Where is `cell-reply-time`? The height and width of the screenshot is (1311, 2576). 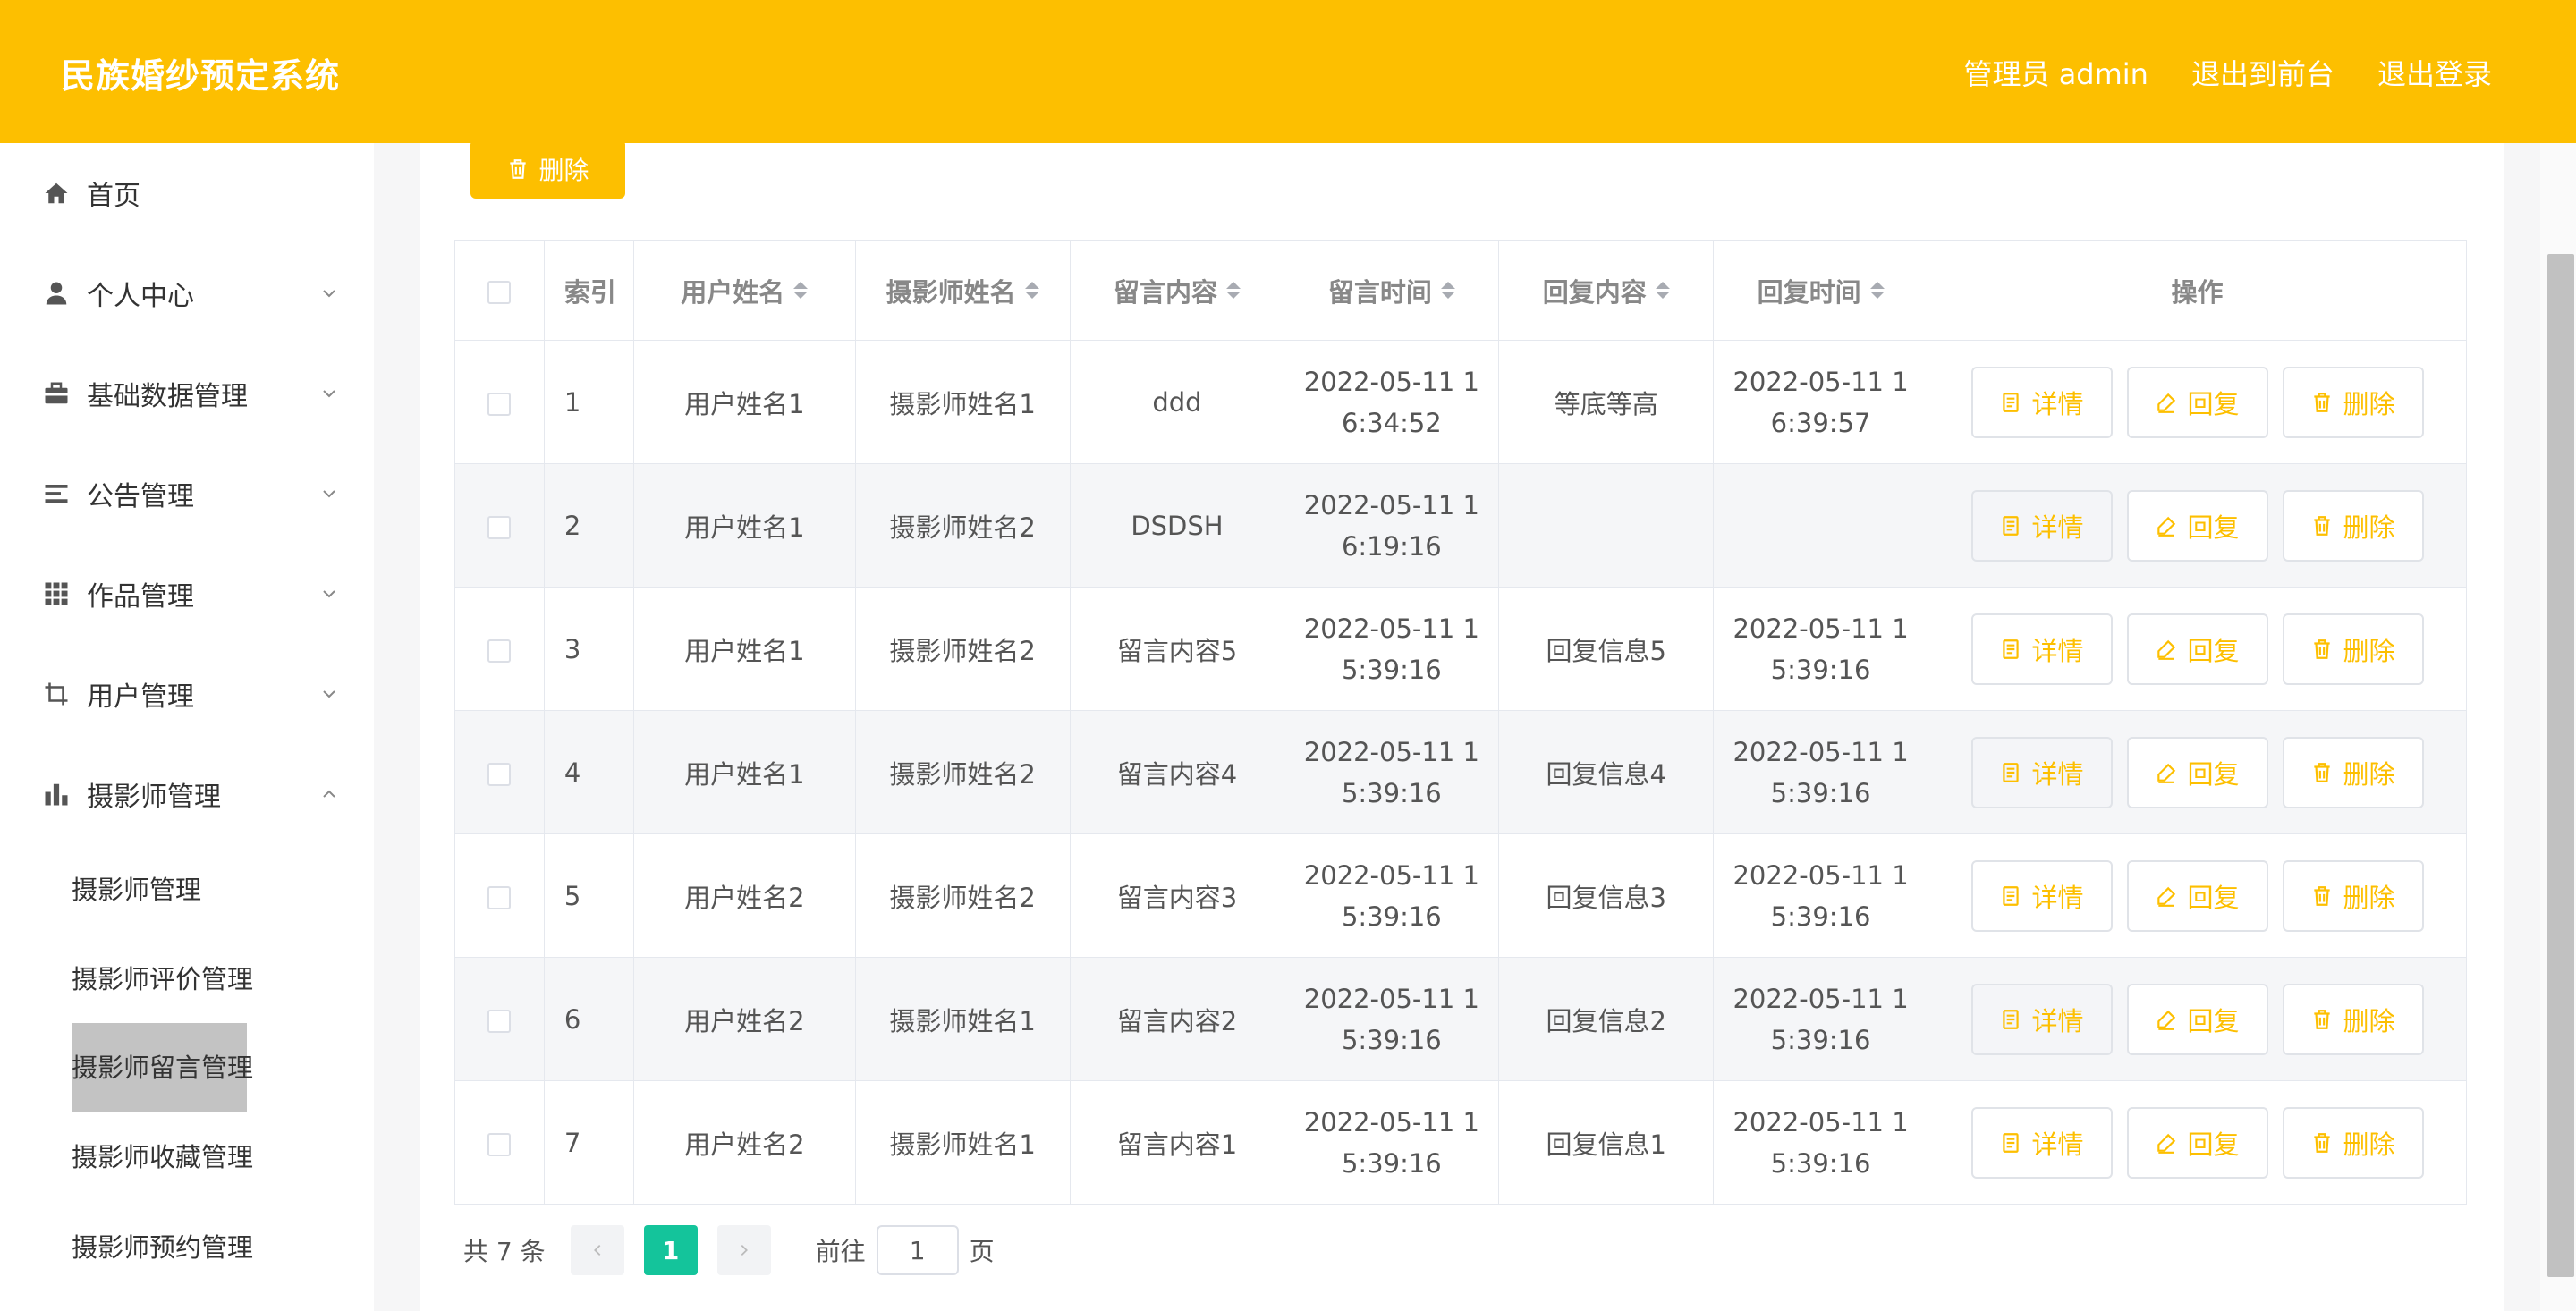
cell-reply-time is located at coordinates (1821, 525).